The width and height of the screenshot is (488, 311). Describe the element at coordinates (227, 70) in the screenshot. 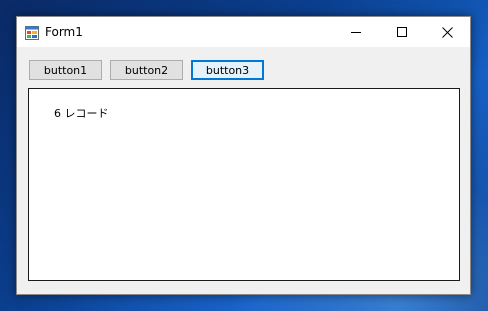

I see `button3: button3` at that location.